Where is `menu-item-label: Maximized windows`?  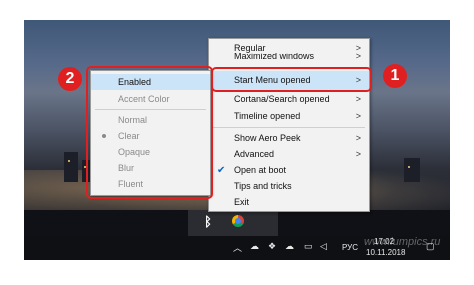
menu-item-label: Maximized windows is located at coordinates (274, 57).